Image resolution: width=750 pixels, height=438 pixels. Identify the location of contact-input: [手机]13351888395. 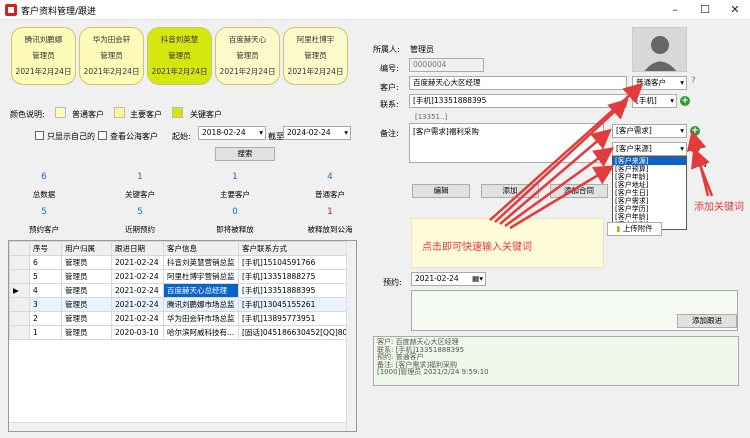
(518, 101).